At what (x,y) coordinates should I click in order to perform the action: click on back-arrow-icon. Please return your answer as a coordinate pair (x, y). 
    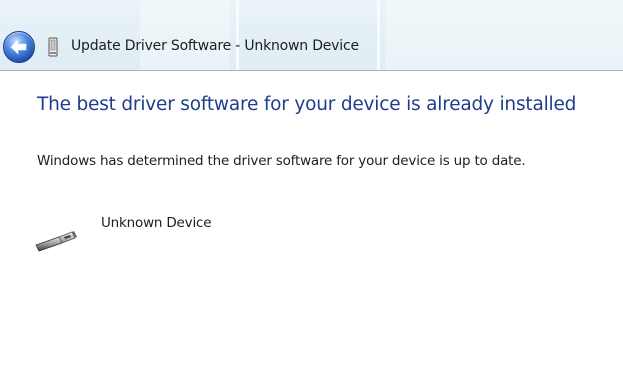
    Looking at the image, I should click on (18, 47).